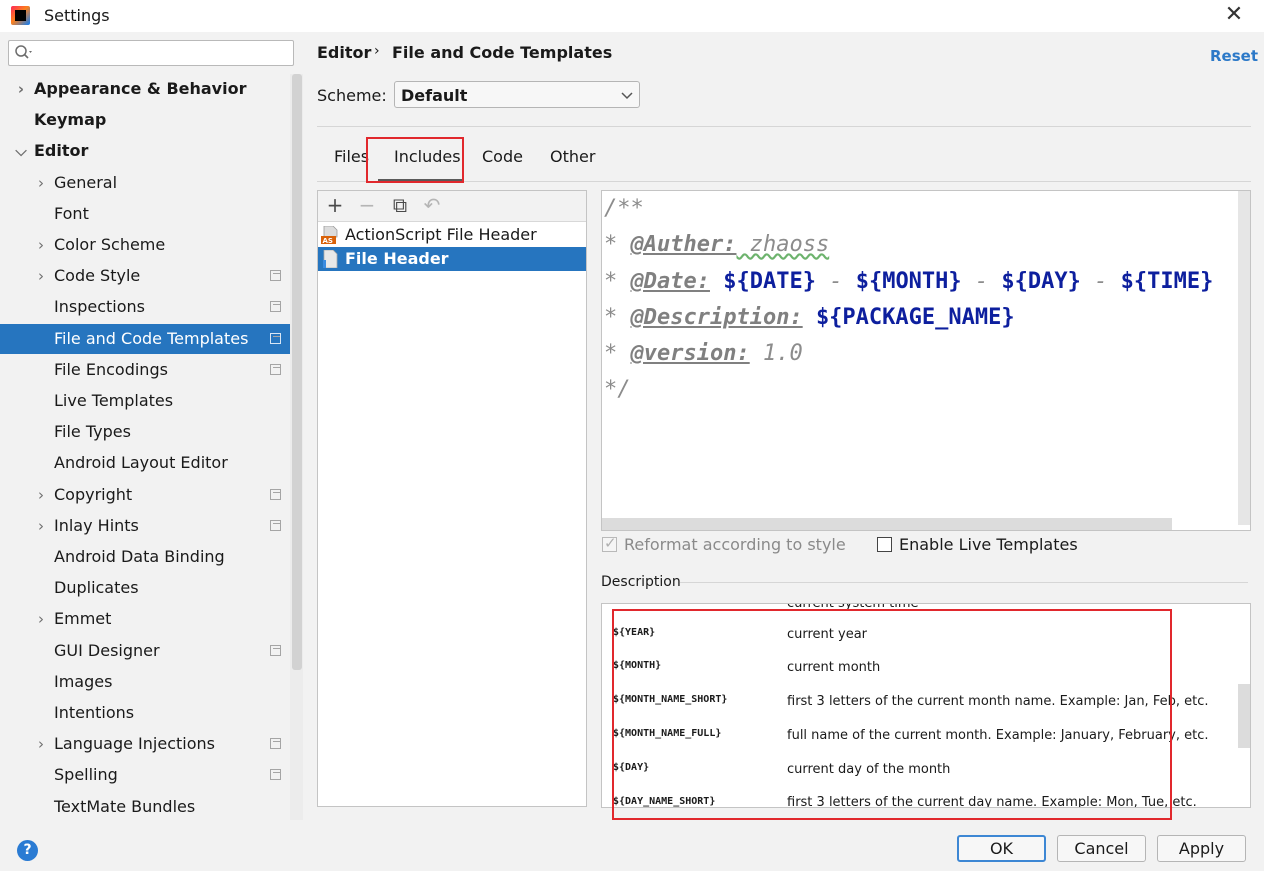 This screenshot has height=871, width=1264. What do you see at coordinates (627, 96) in the screenshot?
I see `chevron-down-icon` at bounding box center [627, 96].